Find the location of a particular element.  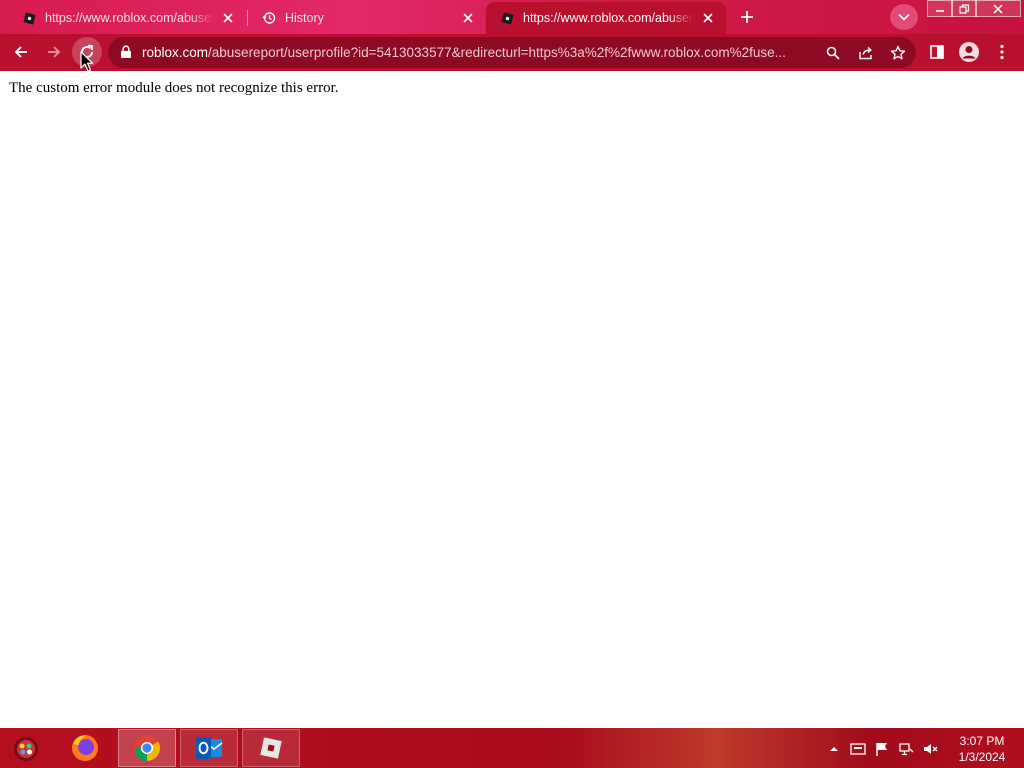

taskbar-outlook is located at coordinates (209, 748).